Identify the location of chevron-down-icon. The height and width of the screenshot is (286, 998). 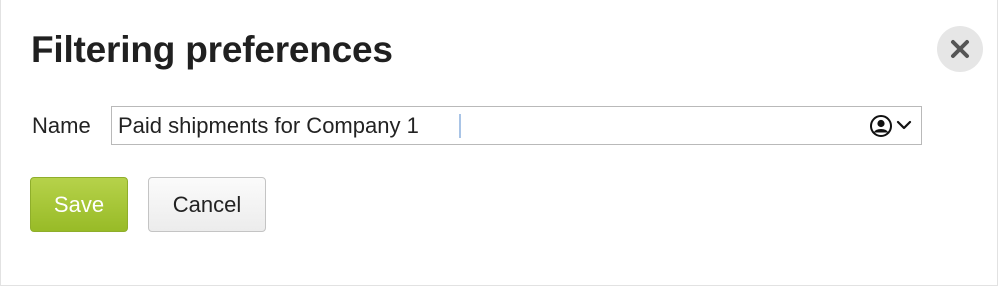
(904, 125).